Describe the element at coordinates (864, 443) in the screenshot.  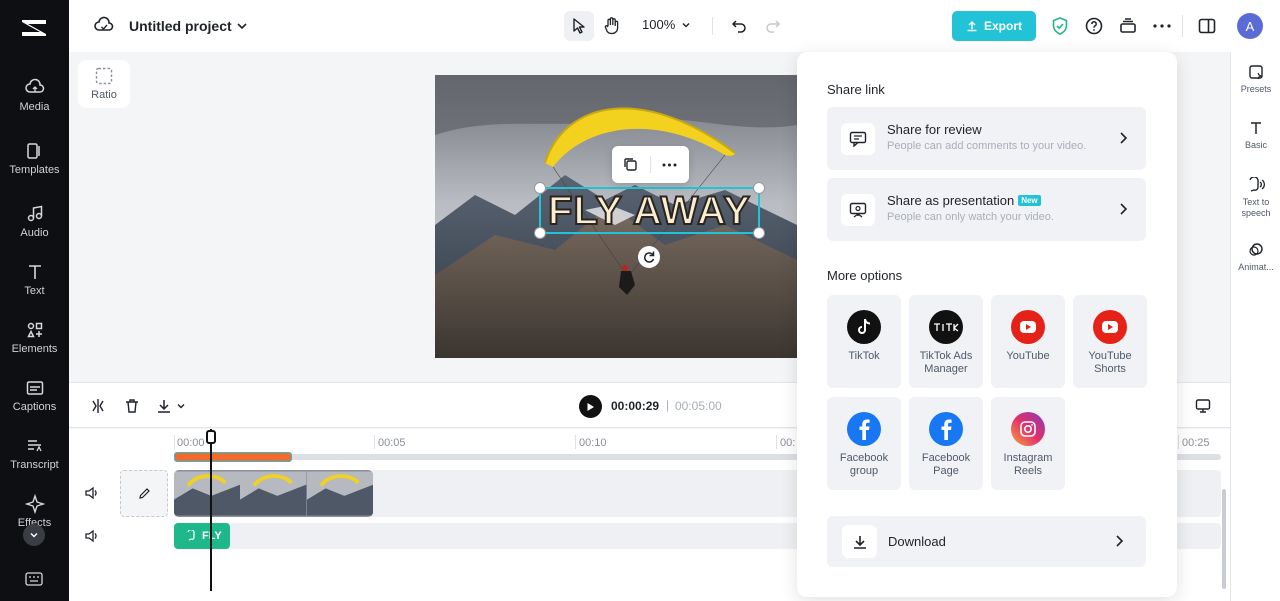
I see `option-facebook-group: Facebook group` at that location.